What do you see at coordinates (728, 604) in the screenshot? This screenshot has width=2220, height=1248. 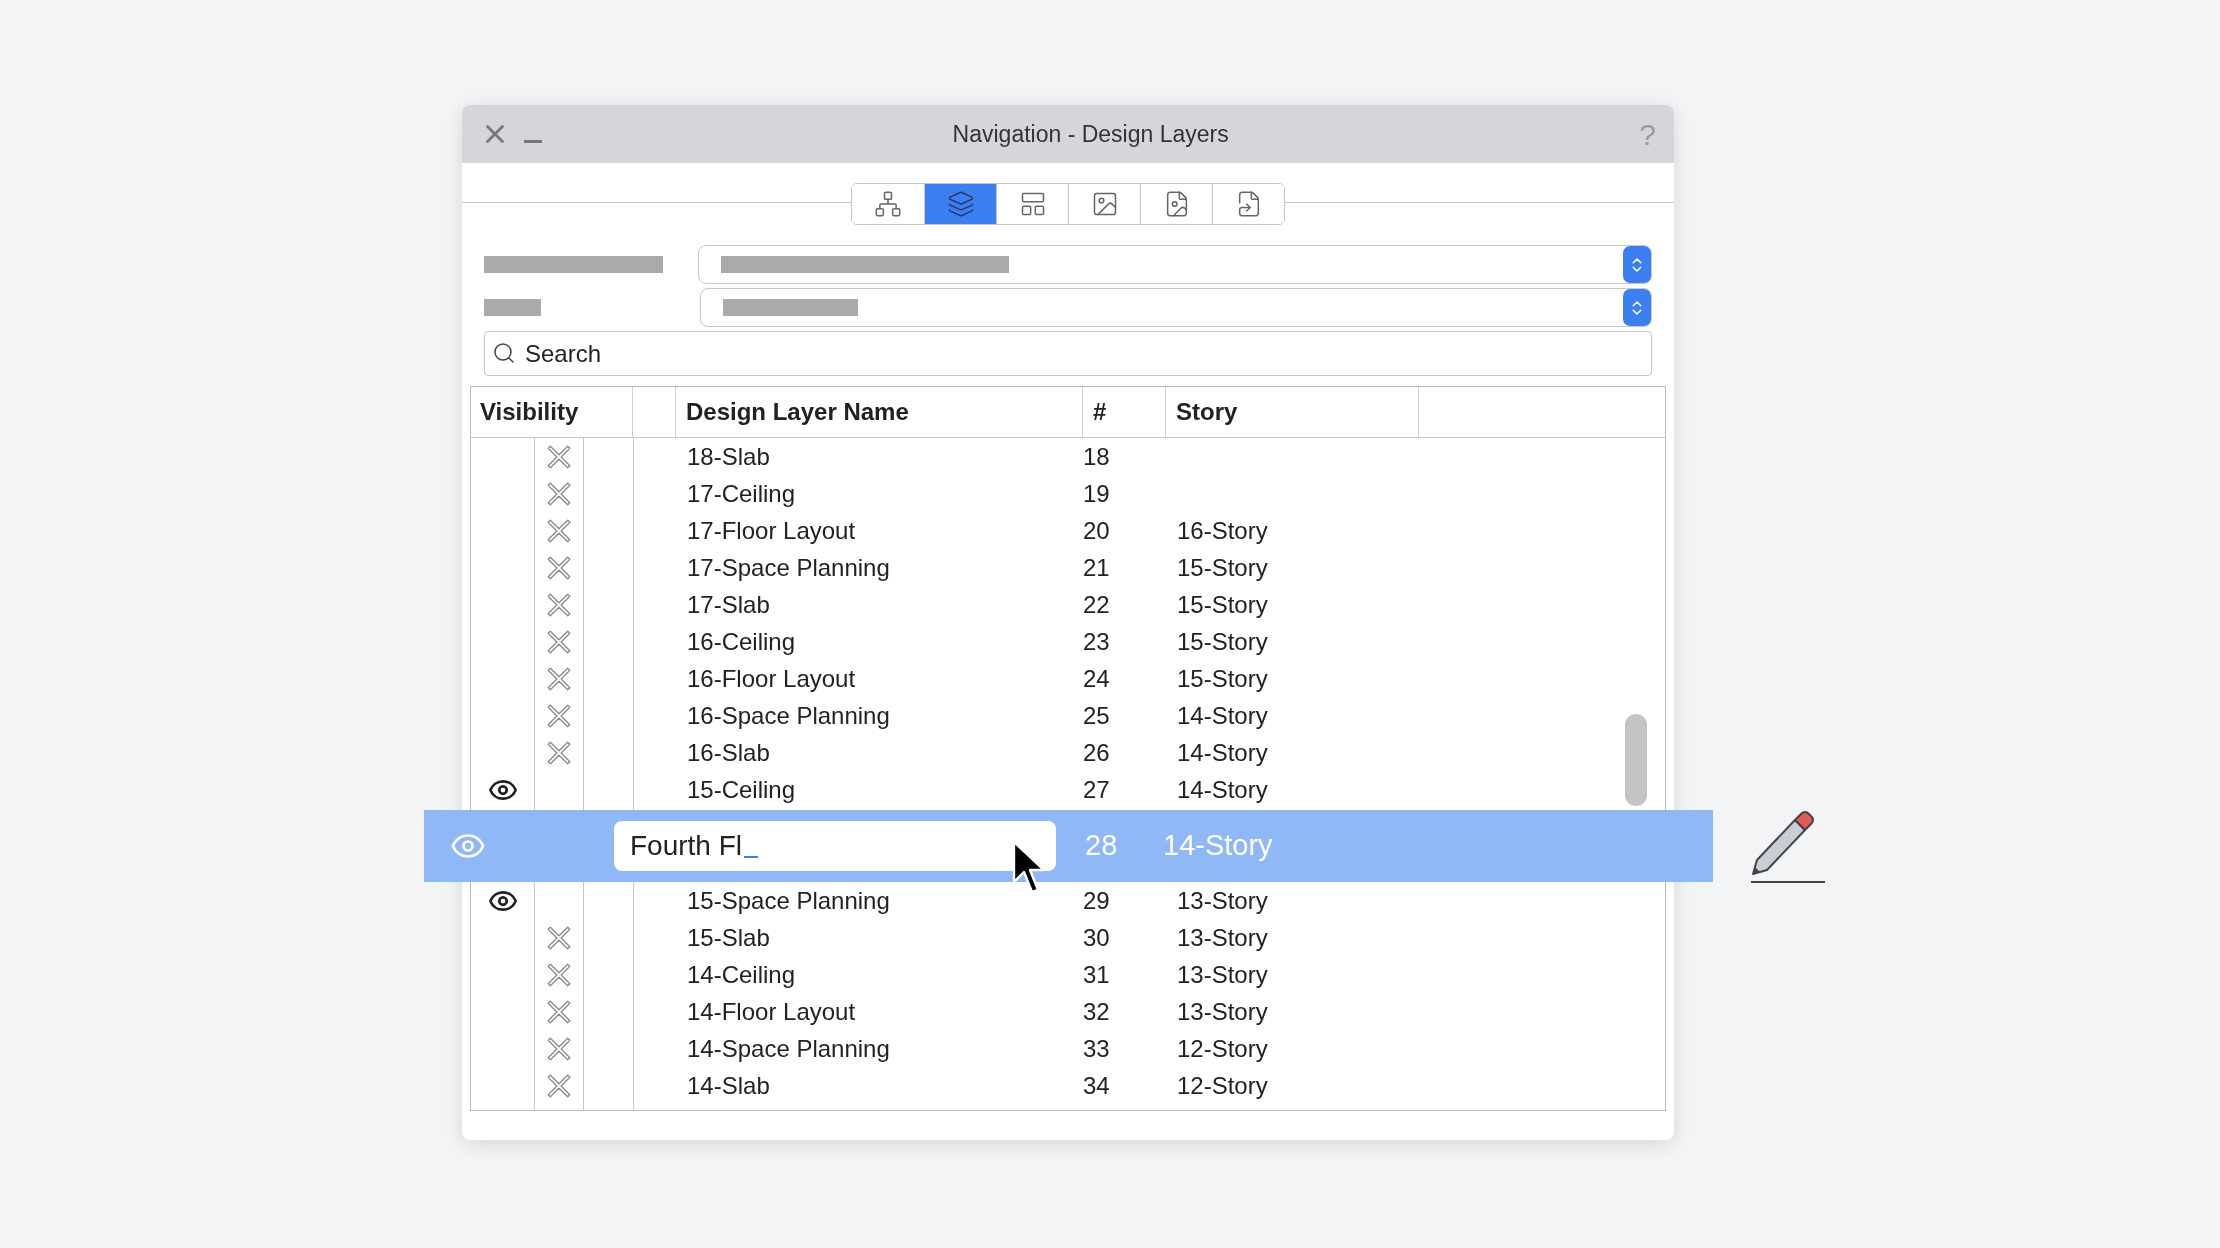 I see `layer-name: 17-Slab` at bounding box center [728, 604].